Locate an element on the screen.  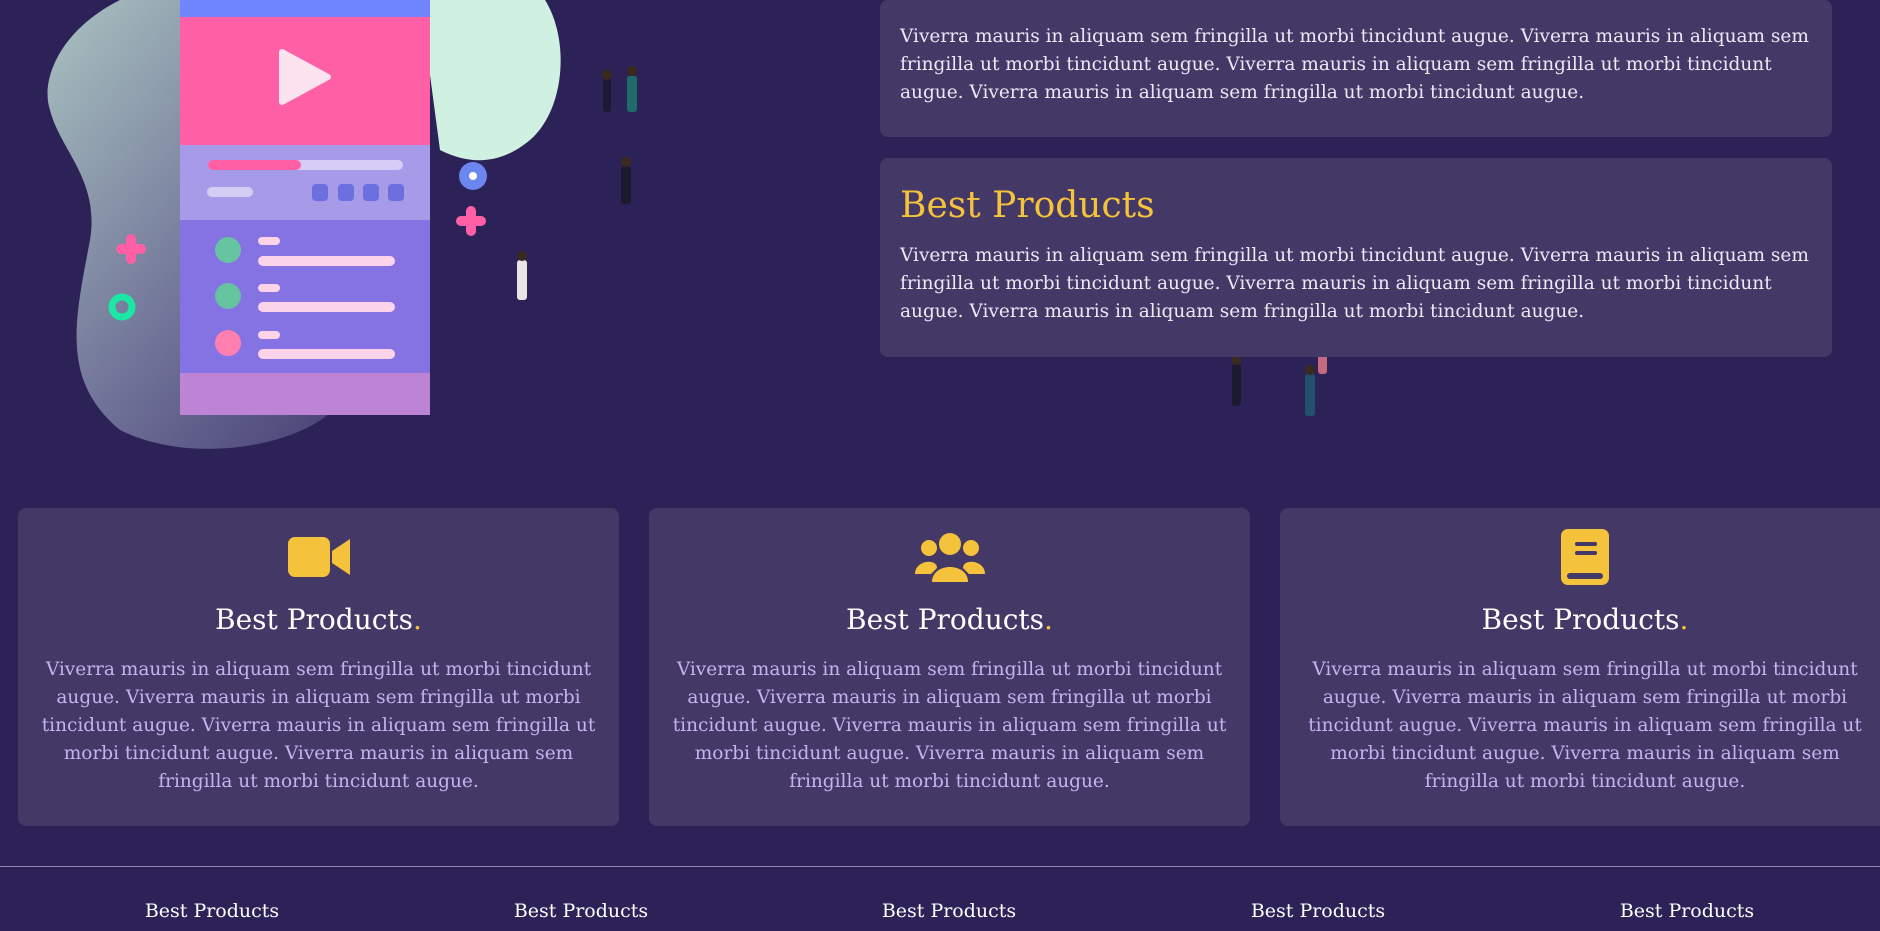
book-icon is located at coordinates (1585, 557).